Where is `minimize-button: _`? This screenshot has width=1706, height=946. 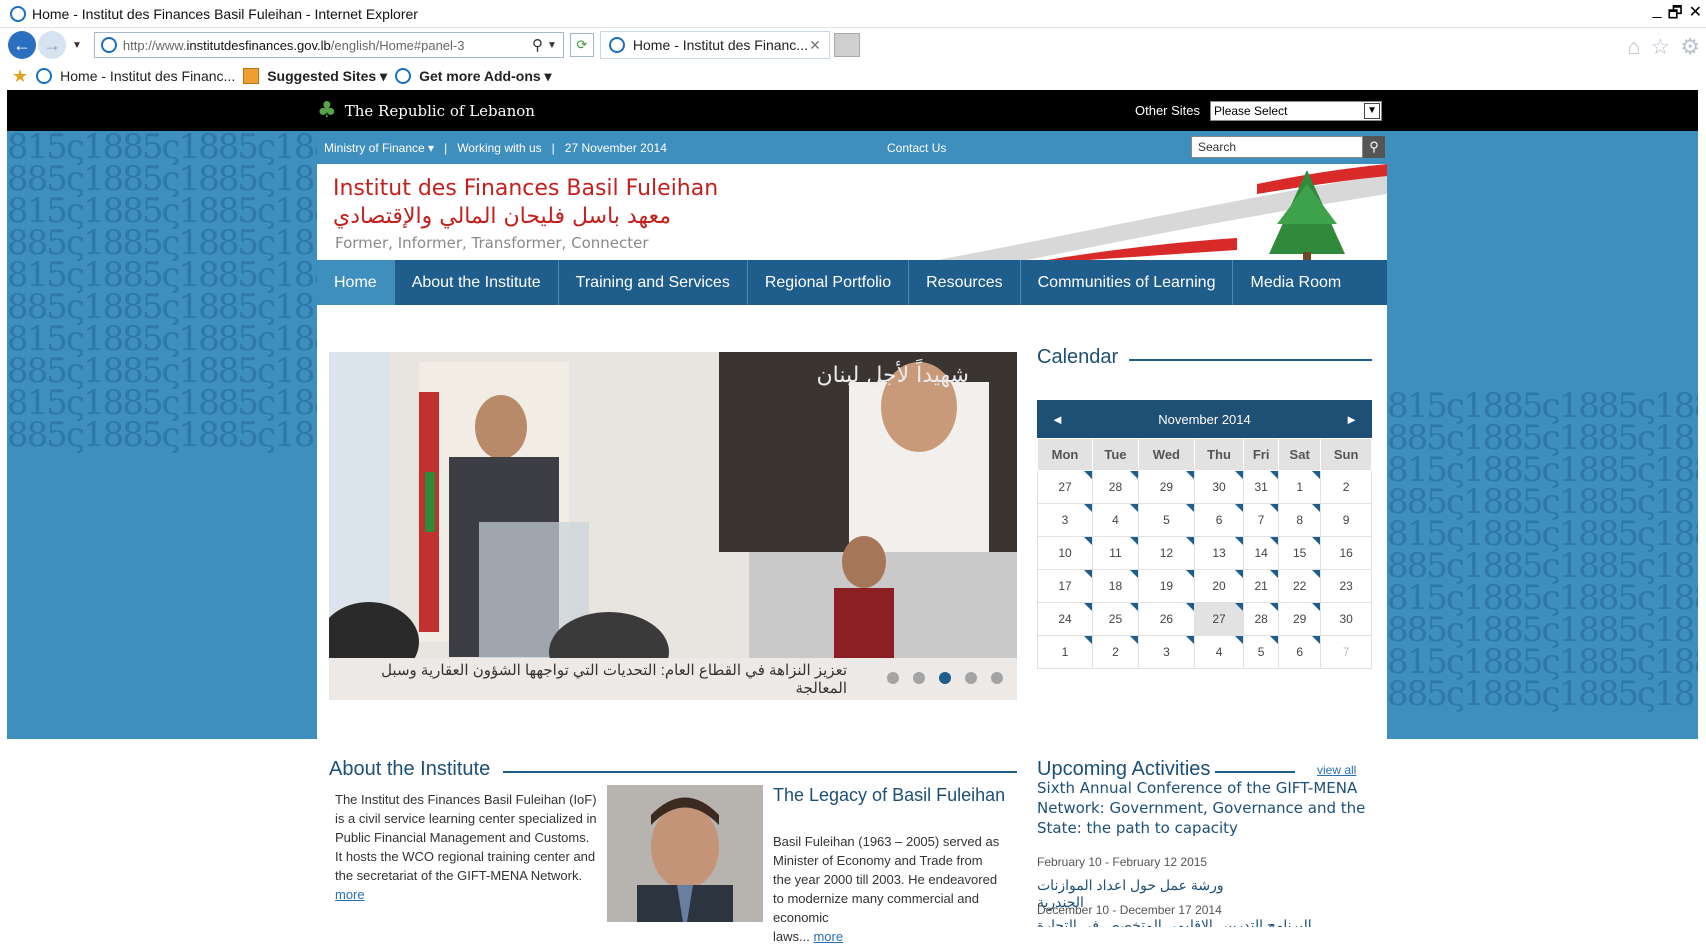 minimize-button: _ is located at coordinates (1657, 15).